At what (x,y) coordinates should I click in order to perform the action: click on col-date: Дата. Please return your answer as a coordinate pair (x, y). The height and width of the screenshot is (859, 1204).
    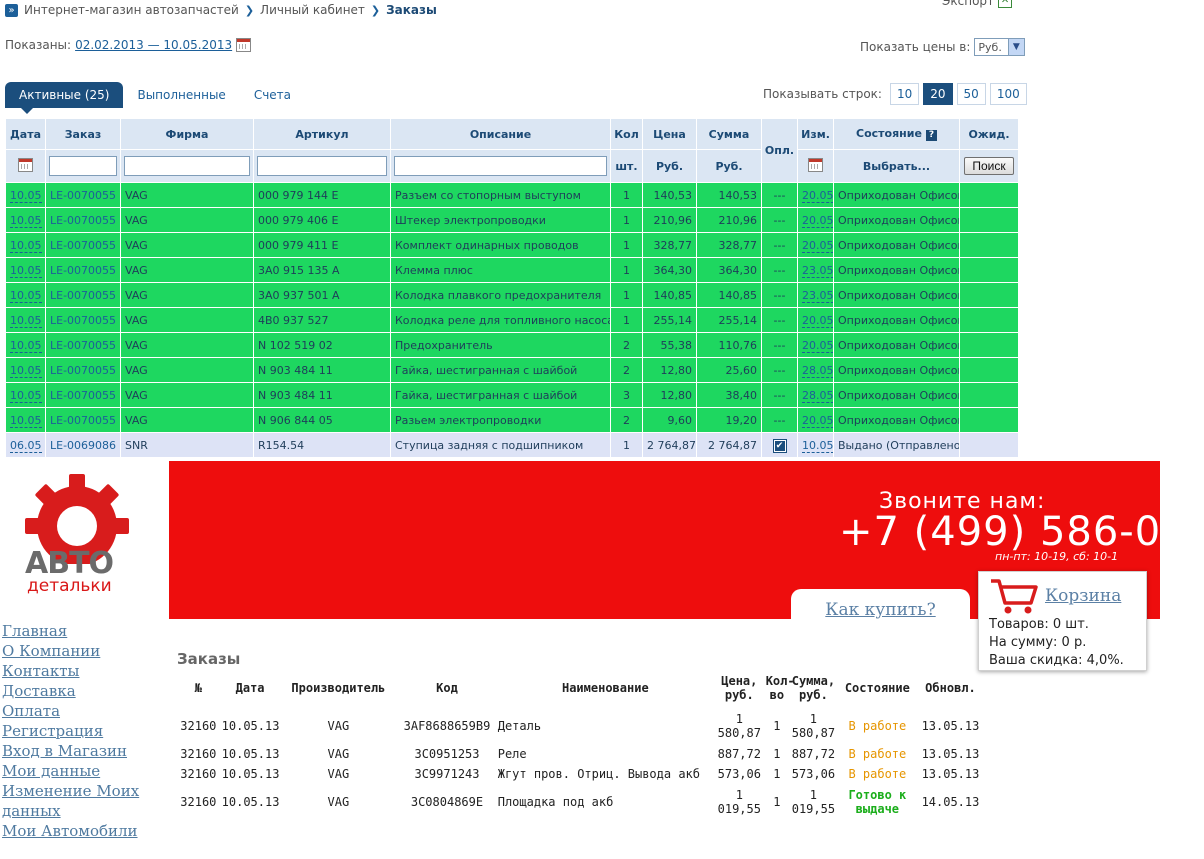
    Looking at the image, I should click on (25, 134).